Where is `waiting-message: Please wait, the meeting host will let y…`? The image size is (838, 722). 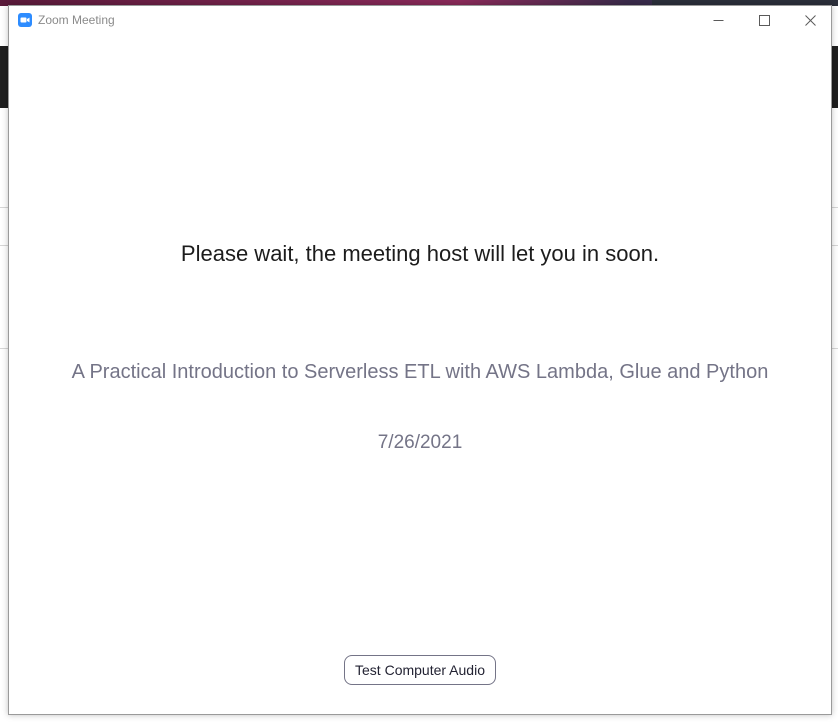
waiting-message: Please wait, the meeting host will let y… is located at coordinates (420, 253).